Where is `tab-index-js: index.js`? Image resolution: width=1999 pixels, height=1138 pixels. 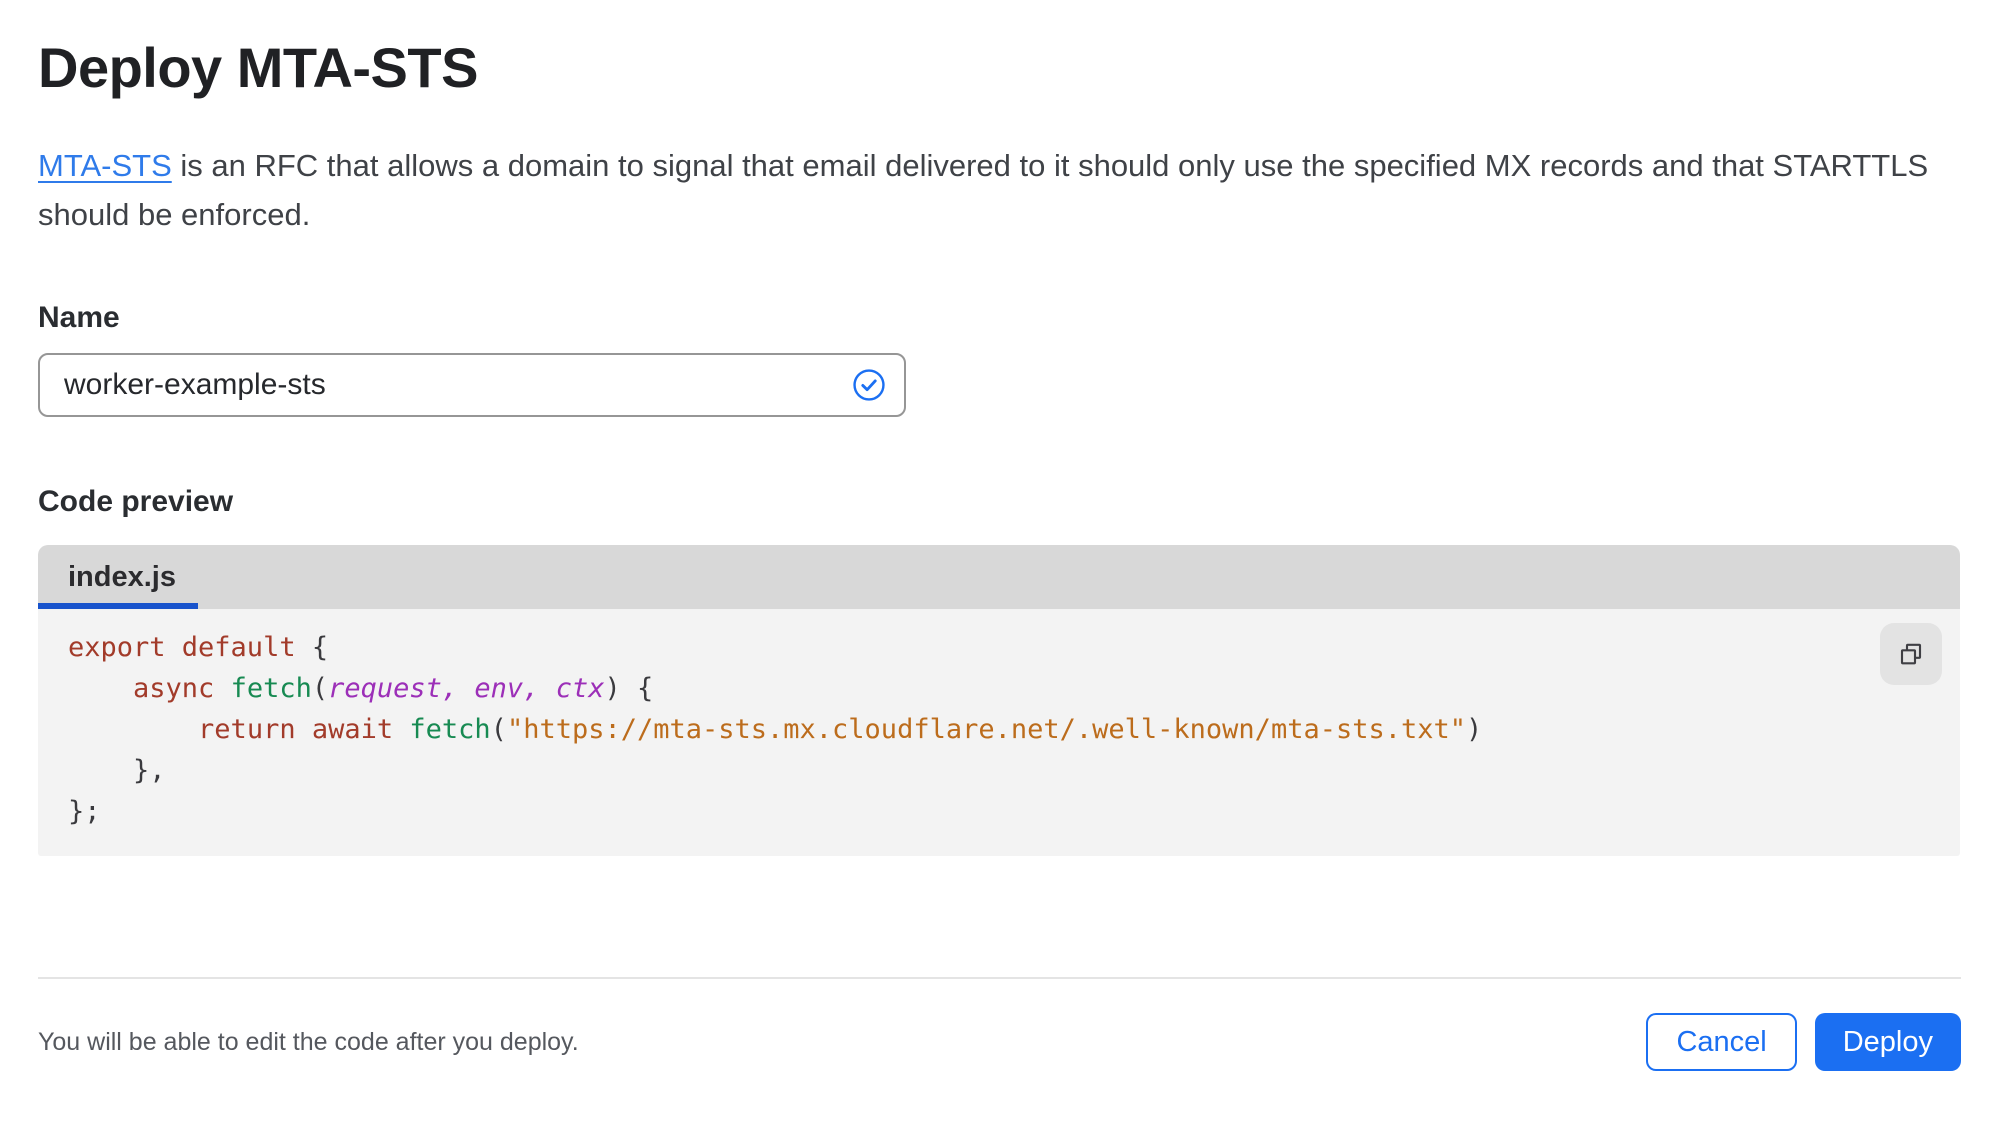
tab-index-js: index.js is located at coordinates (118, 577).